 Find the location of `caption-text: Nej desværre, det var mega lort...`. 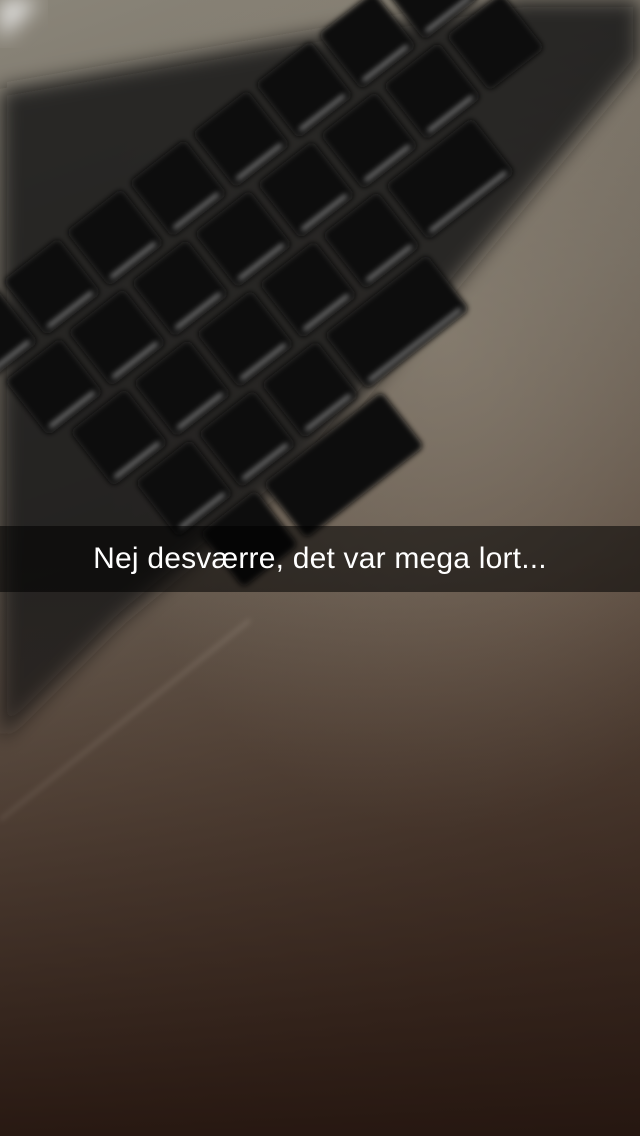

caption-text: Nej desværre, det var mega lort... is located at coordinates (320, 558).